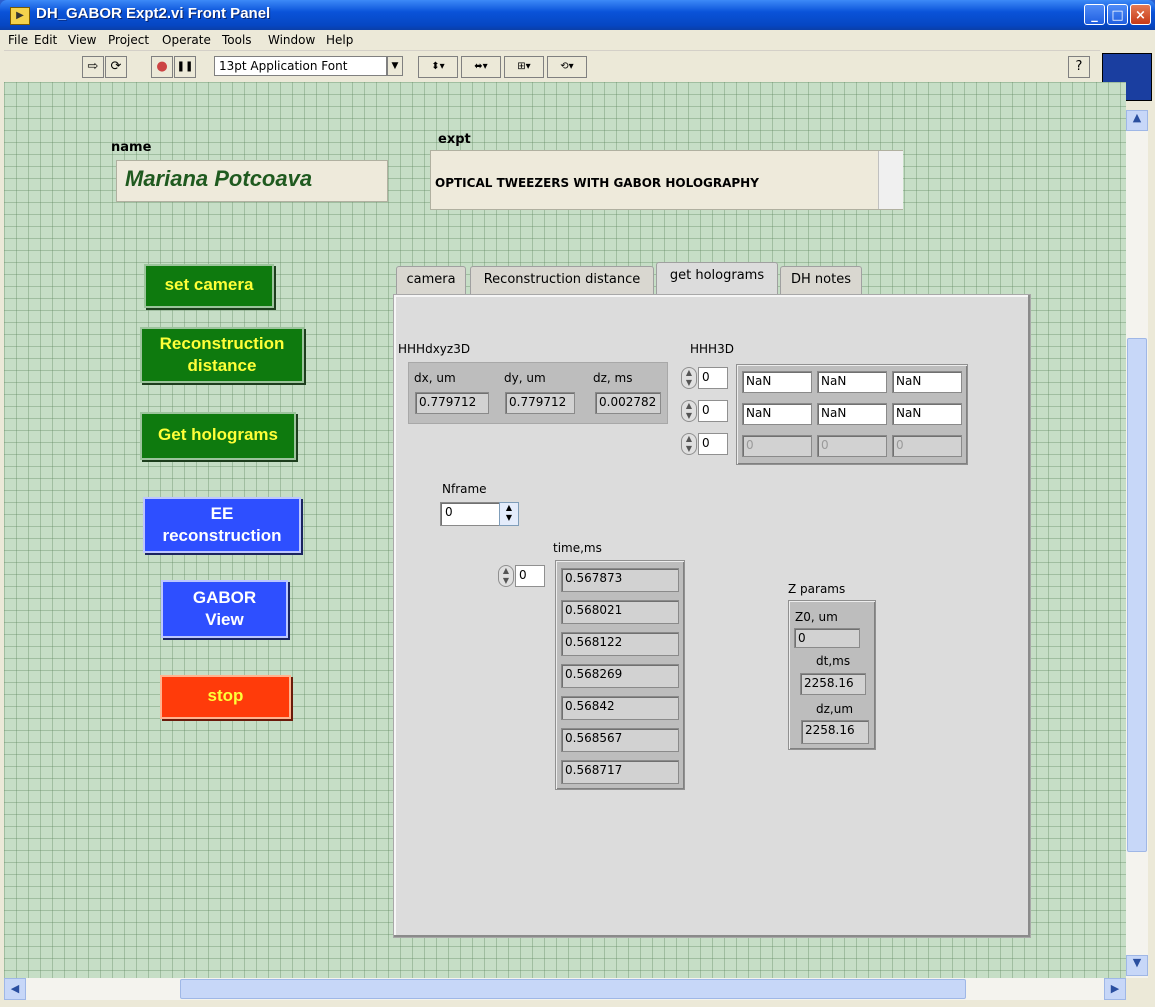  I want to click on close-button: ×, so click(1140, 14).